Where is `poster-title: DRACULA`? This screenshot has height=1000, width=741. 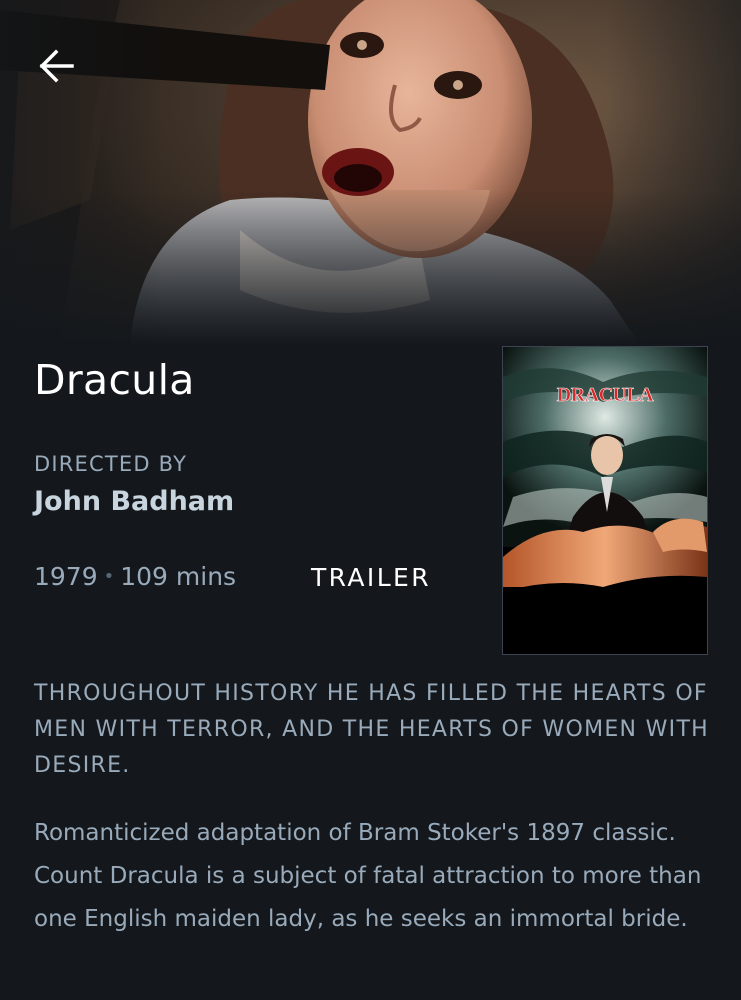
poster-title: DRACULA is located at coordinates (606, 395).